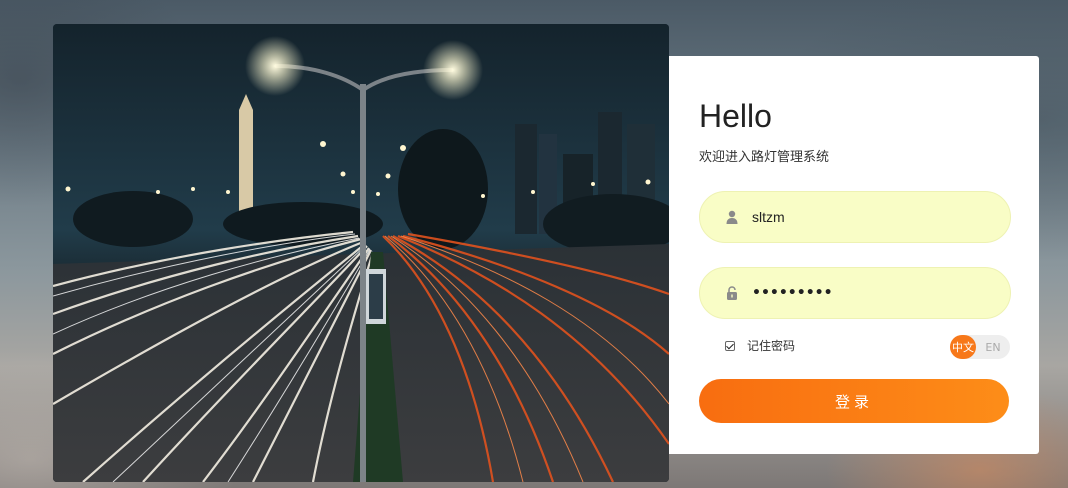 The height and width of the screenshot is (488, 1068). I want to click on password-field: •••••••••, so click(855, 293).